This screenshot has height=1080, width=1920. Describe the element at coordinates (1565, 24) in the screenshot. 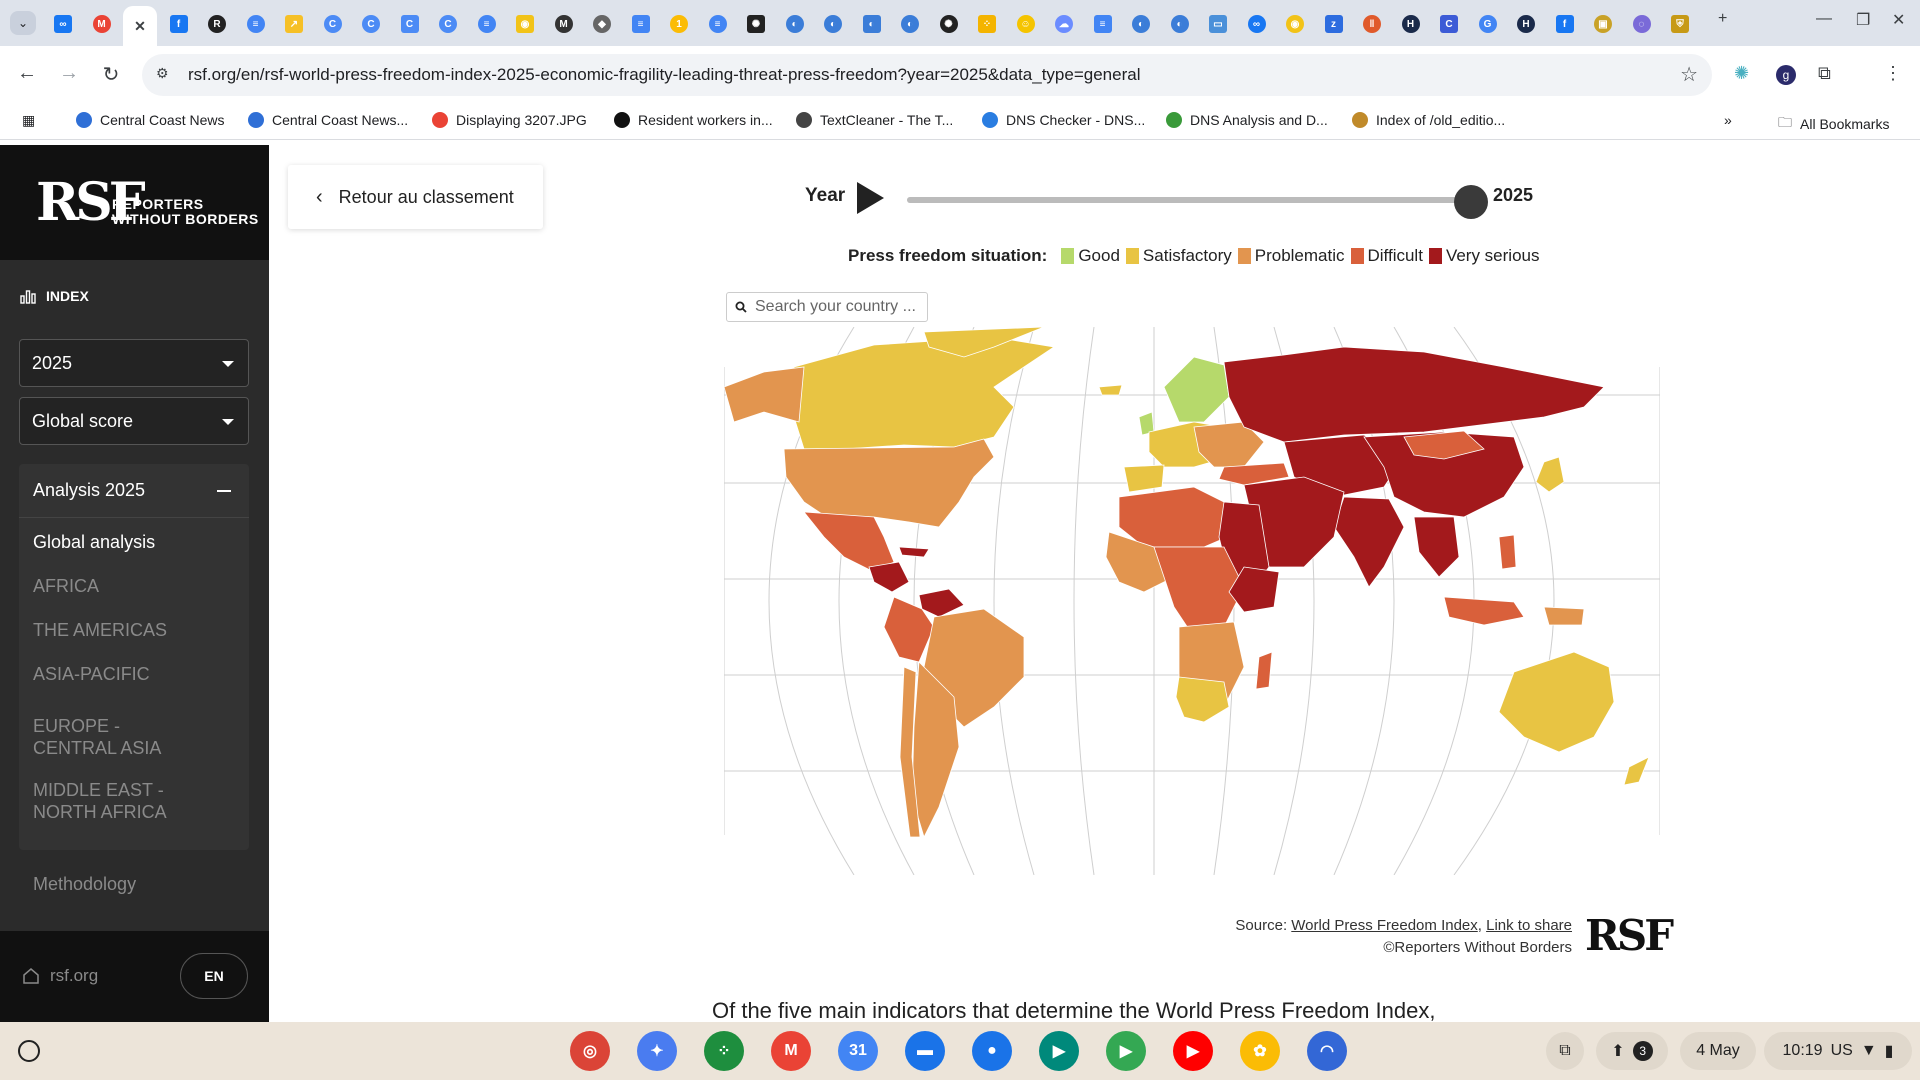

I see `browser-tab-facebook2: f` at that location.